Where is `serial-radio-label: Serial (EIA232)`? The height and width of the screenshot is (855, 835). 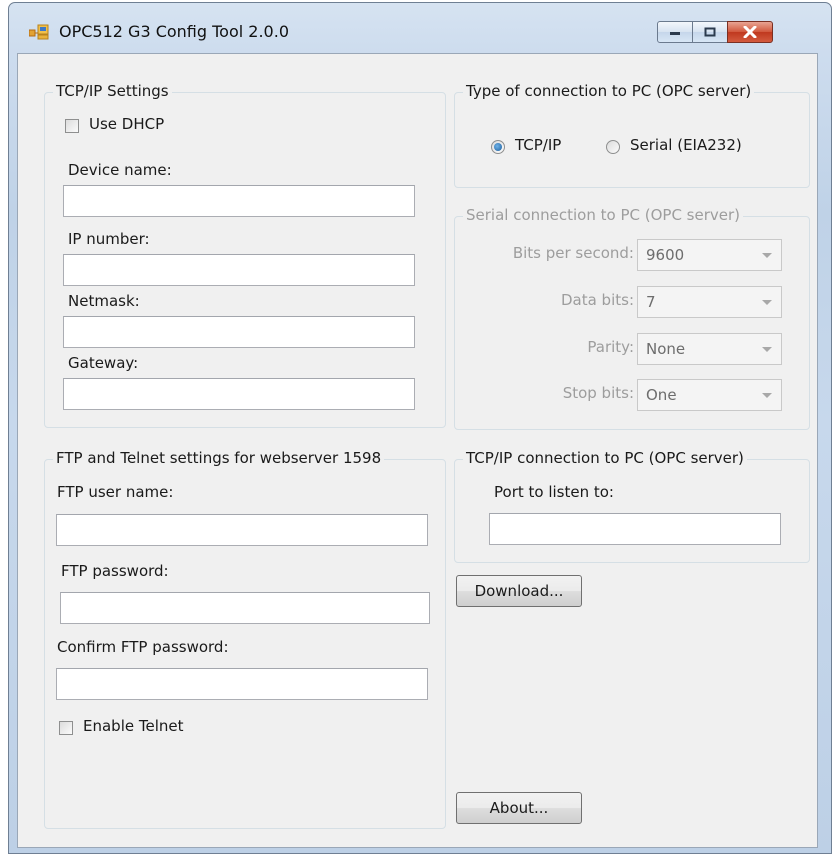
serial-radio-label: Serial (EIA232) is located at coordinates (686, 145).